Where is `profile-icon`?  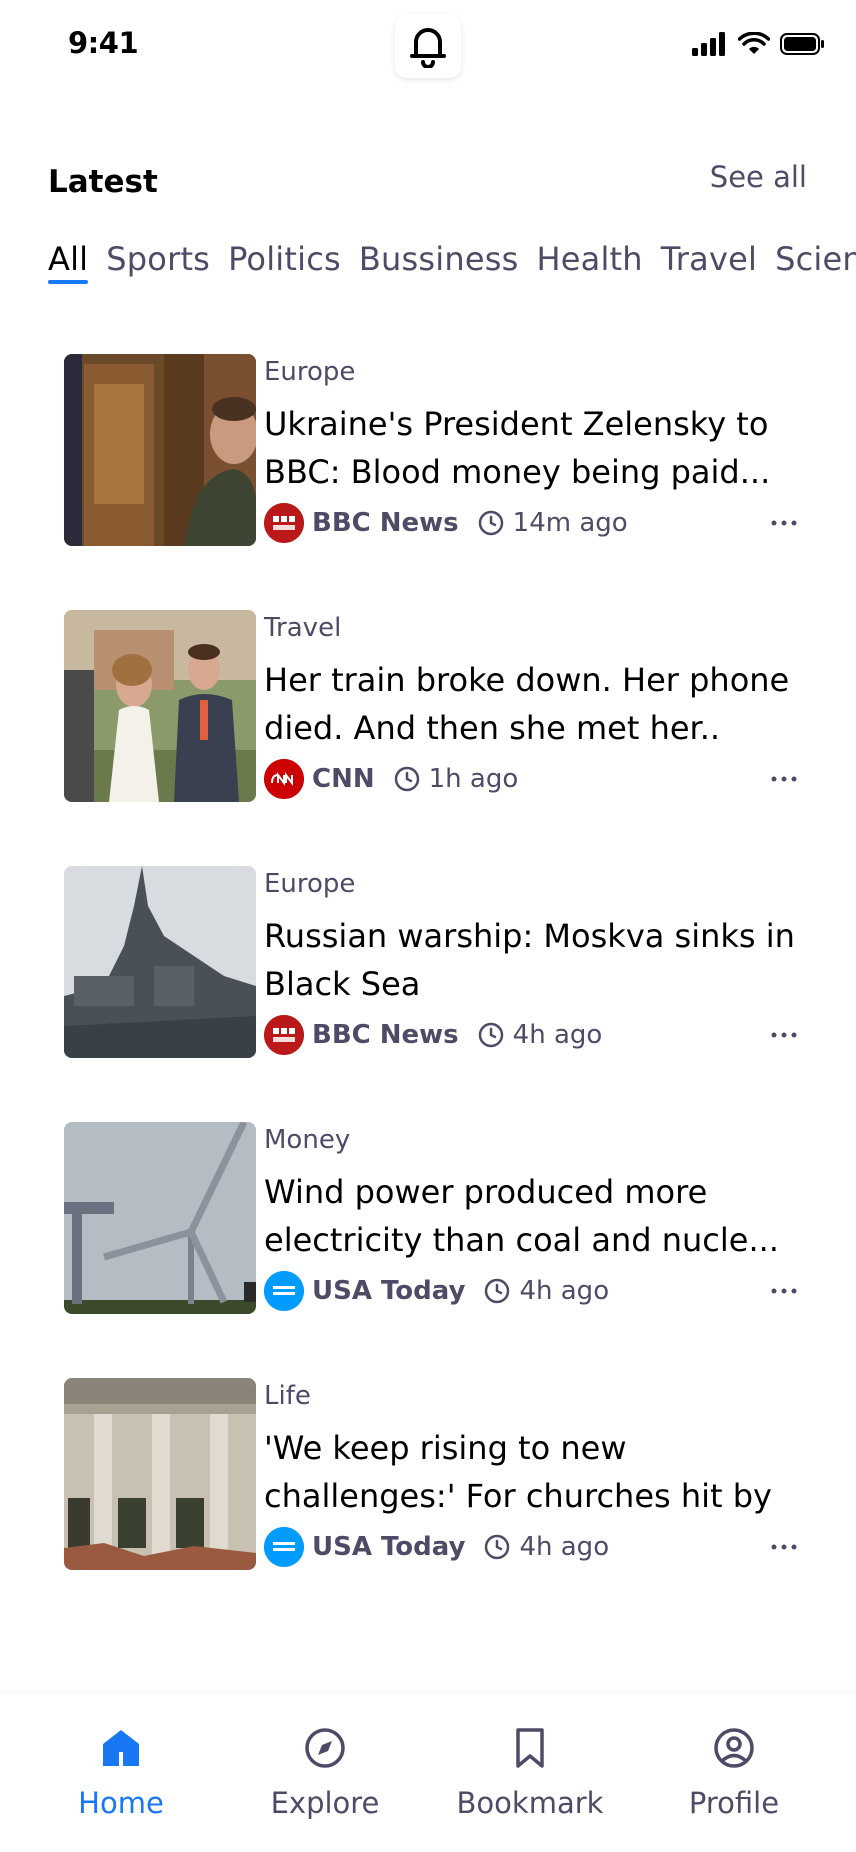
profile-icon is located at coordinates (734, 1748).